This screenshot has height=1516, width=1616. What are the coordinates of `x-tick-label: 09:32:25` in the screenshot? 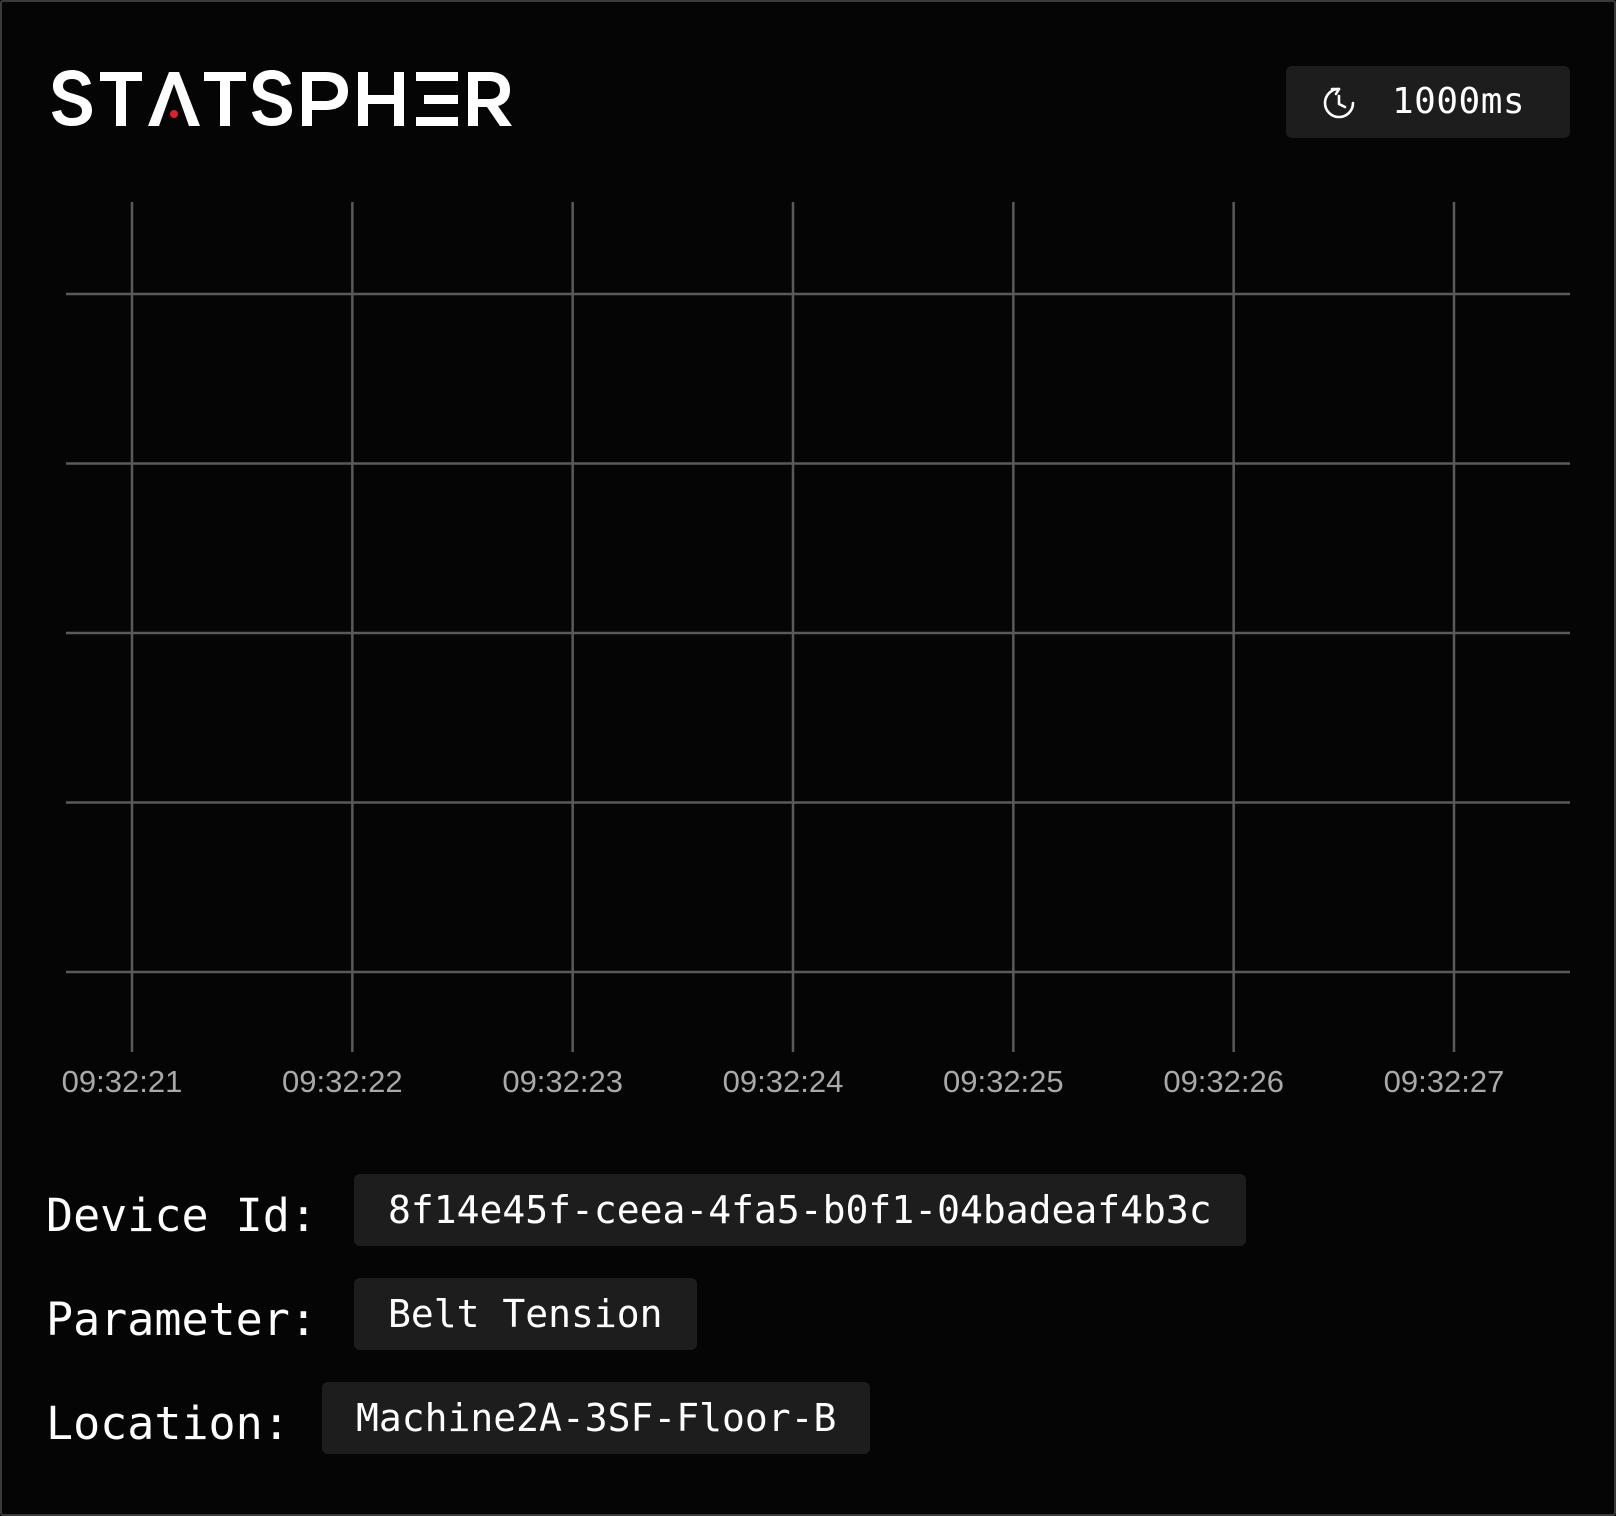 It's located at (1003, 1081).